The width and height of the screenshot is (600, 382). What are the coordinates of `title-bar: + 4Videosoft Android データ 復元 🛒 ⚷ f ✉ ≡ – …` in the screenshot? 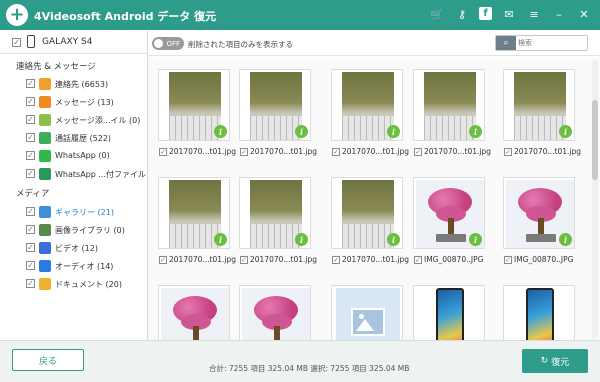 It's located at (300, 15).